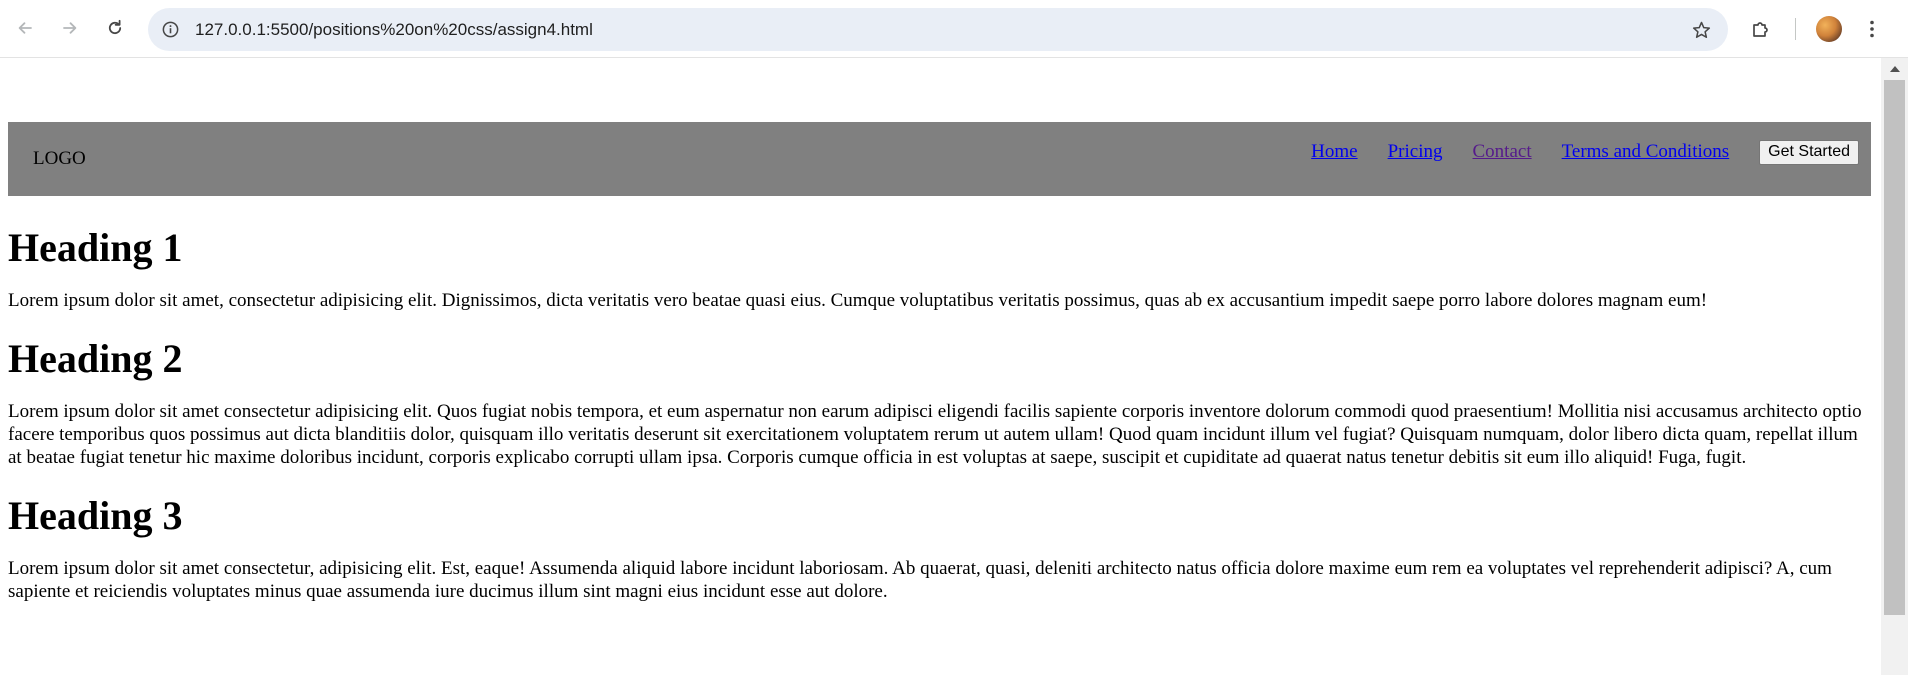  I want to click on browser-toolbar, so click(954, 29).